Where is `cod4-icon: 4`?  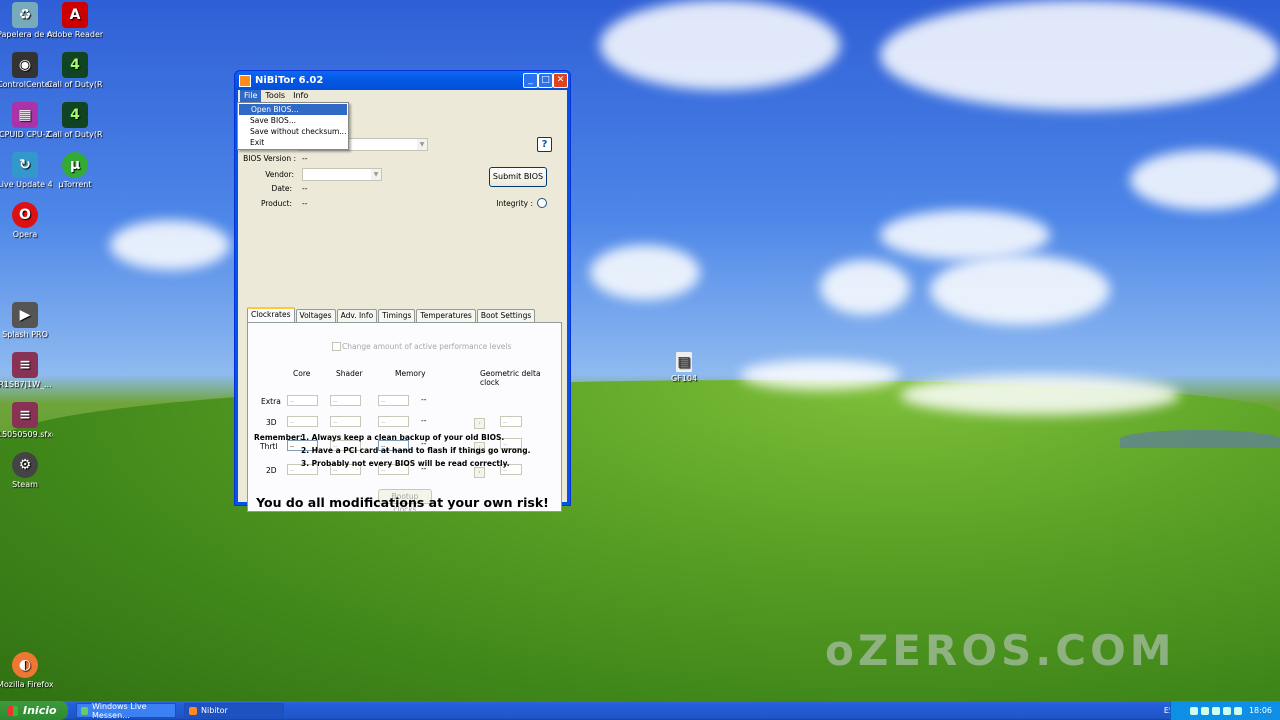 cod4-icon: 4 is located at coordinates (75, 65).